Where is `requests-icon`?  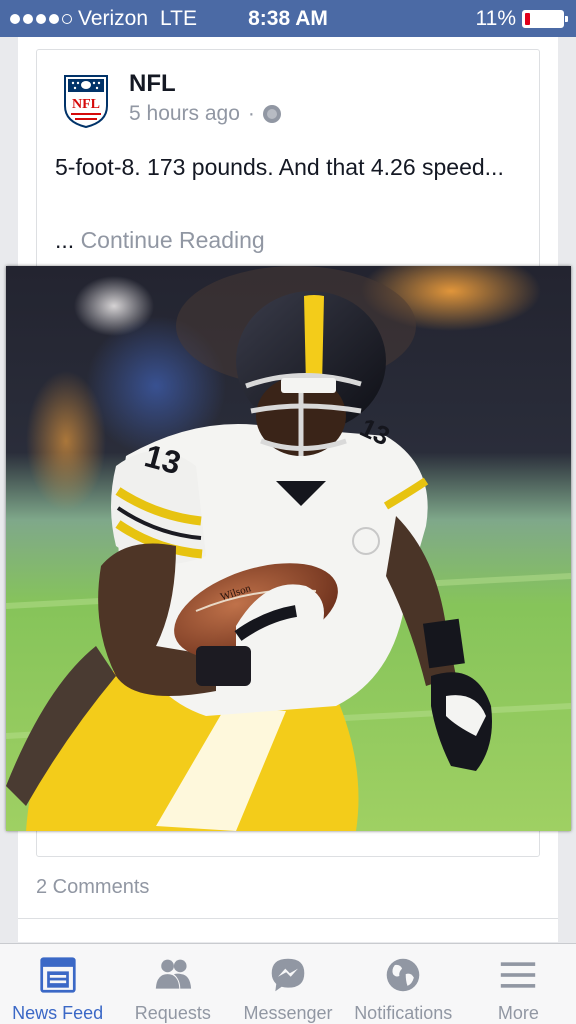 requests-icon is located at coordinates (173, 974).